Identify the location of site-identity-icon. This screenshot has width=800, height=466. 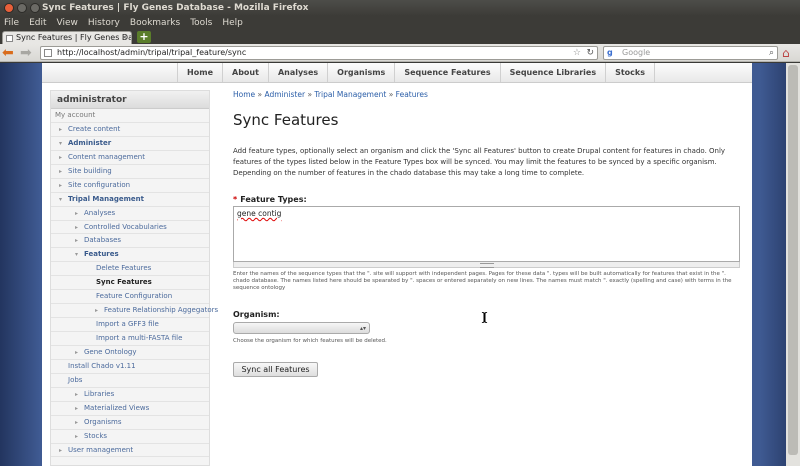
(48, 53).